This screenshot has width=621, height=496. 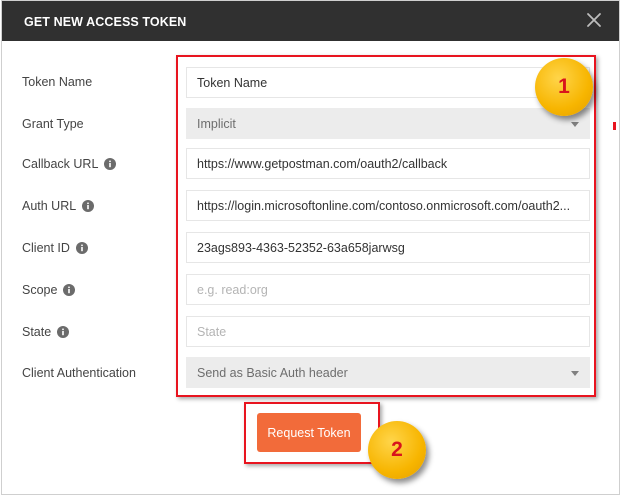 I want to click on state-placeholder: State, so click(x=212, y=331).